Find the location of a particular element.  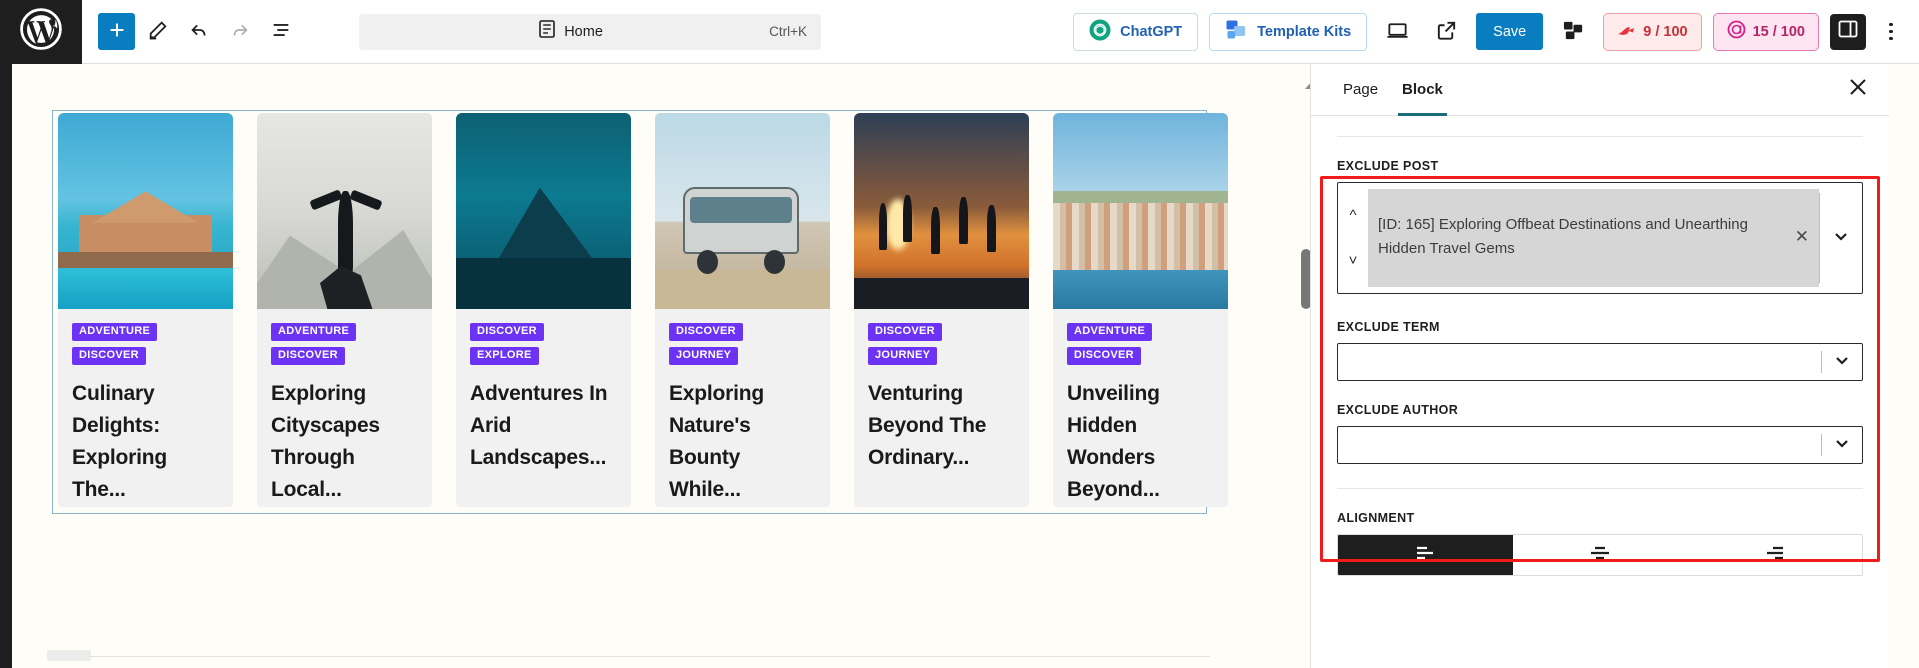

command-bar-shortcut: Ctrl+K is located at coordinates (788, 31).